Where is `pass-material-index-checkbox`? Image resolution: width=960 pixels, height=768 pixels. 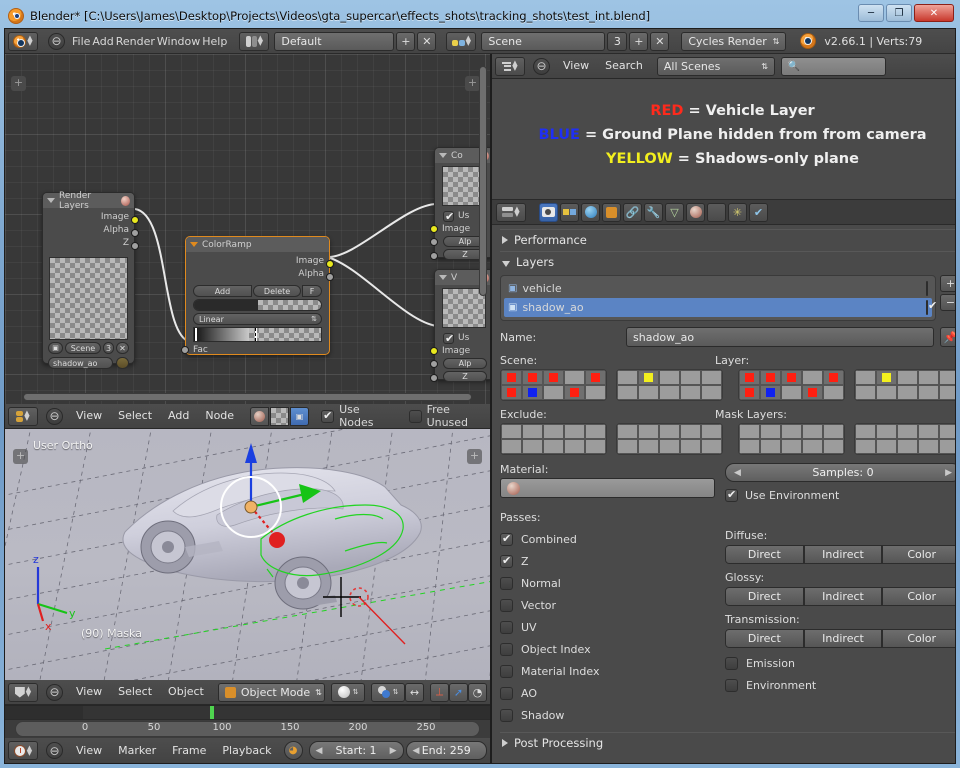 pass-material-index-checkbox is located at coordinates (506, 671).